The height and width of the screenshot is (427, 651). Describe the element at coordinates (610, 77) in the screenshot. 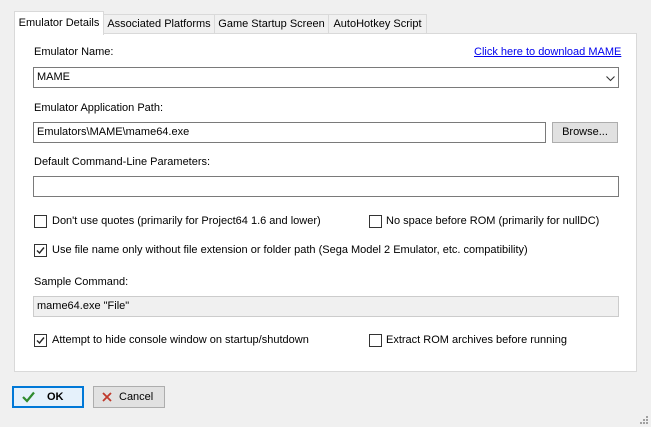

I see `chevron-down-icon` at that location.